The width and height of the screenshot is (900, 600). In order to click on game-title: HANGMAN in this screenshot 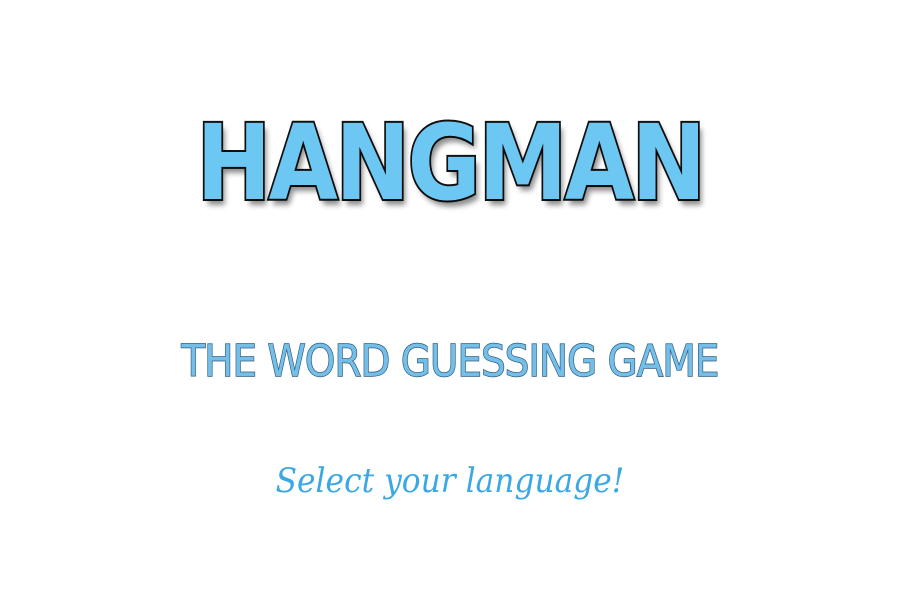, I will do `click(451, 163)`.